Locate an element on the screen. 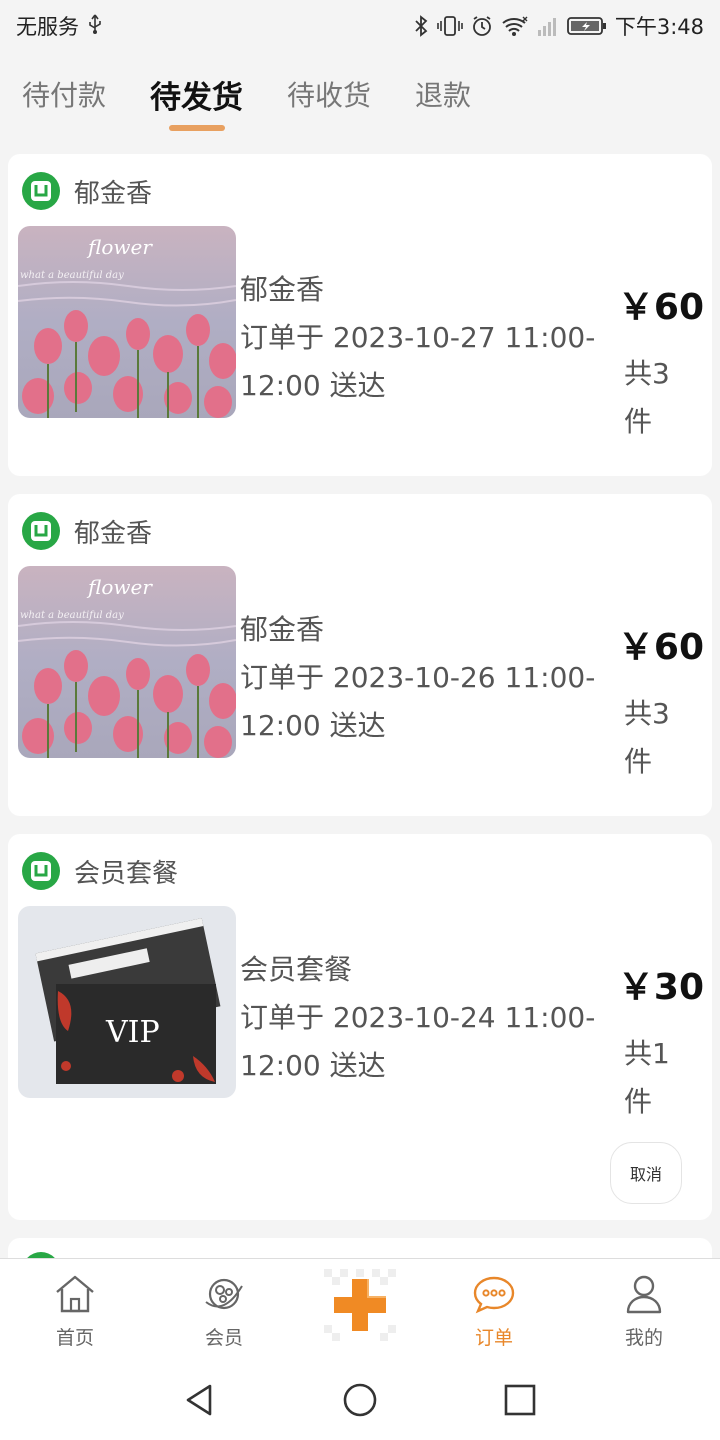 This screenshot has width=720, height=1440. order-price: ￥30 is located at coordinates (660, 987).